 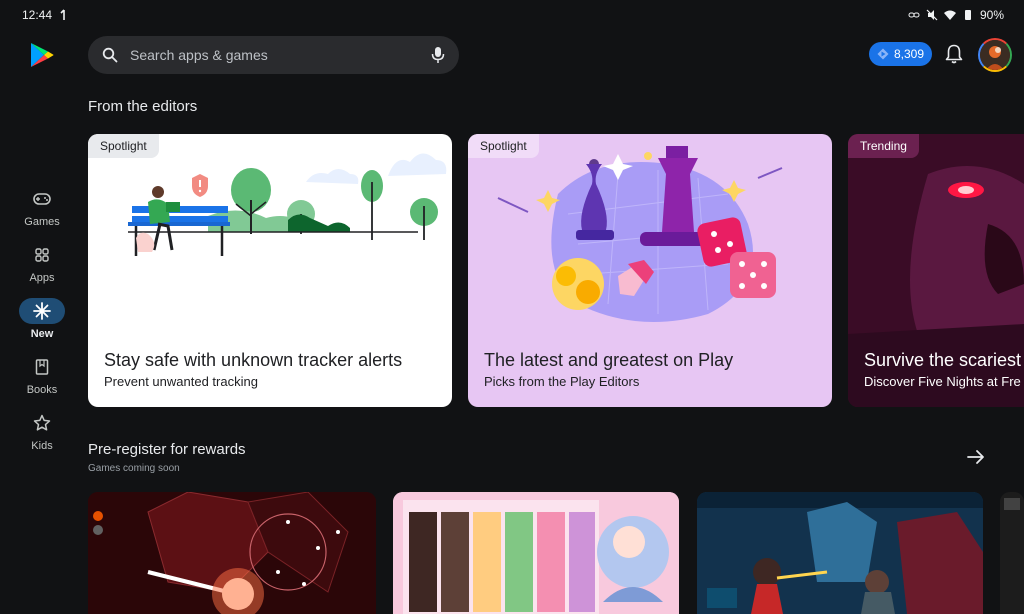 I want to click on play-store-logo-icon, so click(x=42, y=55).